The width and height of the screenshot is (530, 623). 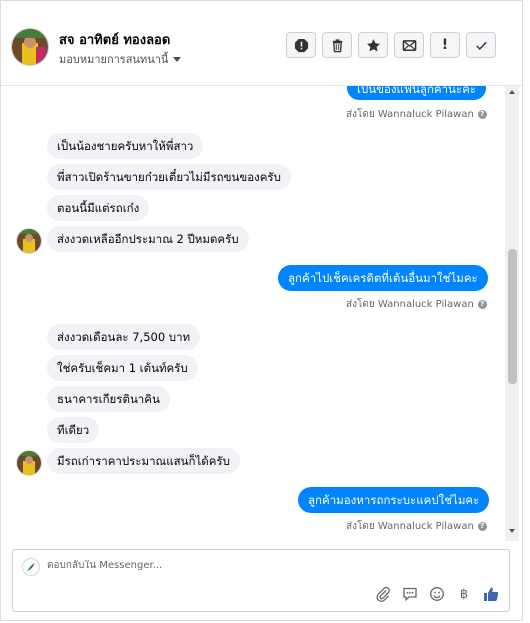 What do you see at coordinates (73, 430) in the screenshot?
I see `message-incoming: ทีเดียว` at bounding box center [73, 430].